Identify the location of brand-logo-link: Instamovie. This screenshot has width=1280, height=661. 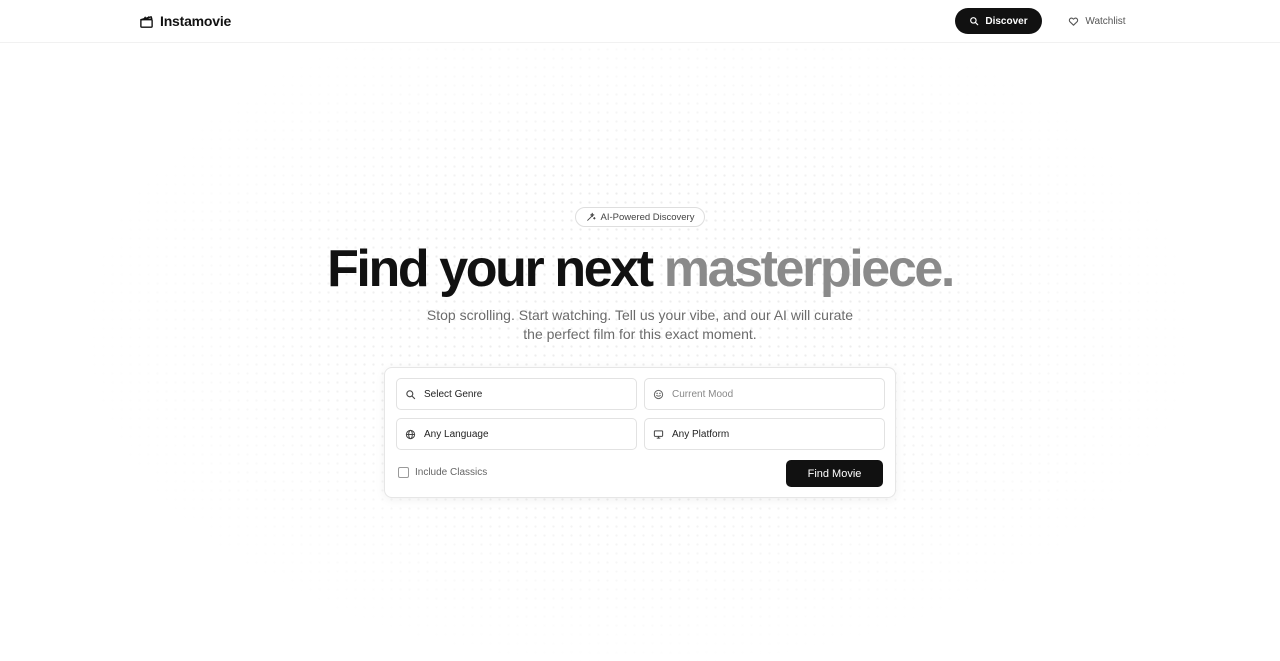
(185, 21).